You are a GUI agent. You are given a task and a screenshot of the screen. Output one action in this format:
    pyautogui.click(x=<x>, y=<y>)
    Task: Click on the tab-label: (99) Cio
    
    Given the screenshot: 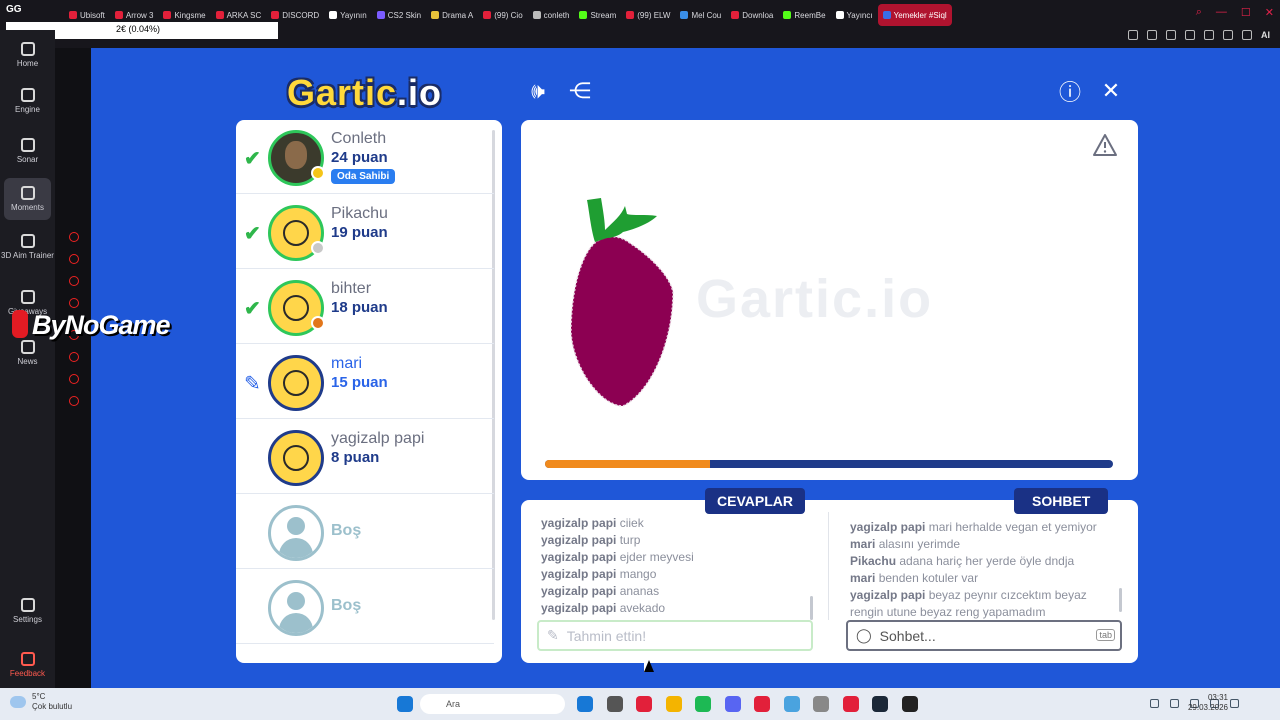 What is the action you would take?
    pyautogui.click(x=508, y=15)
    